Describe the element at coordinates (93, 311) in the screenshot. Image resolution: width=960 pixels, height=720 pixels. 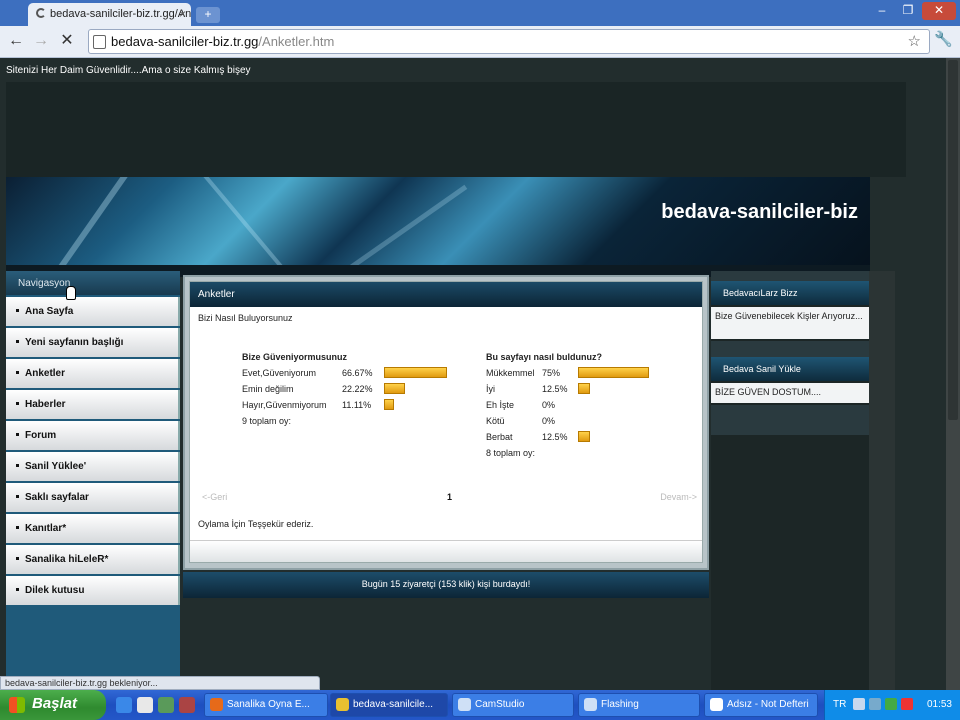
I see `nav-item-ana-sayfa: Ana Sayfa` at that location.